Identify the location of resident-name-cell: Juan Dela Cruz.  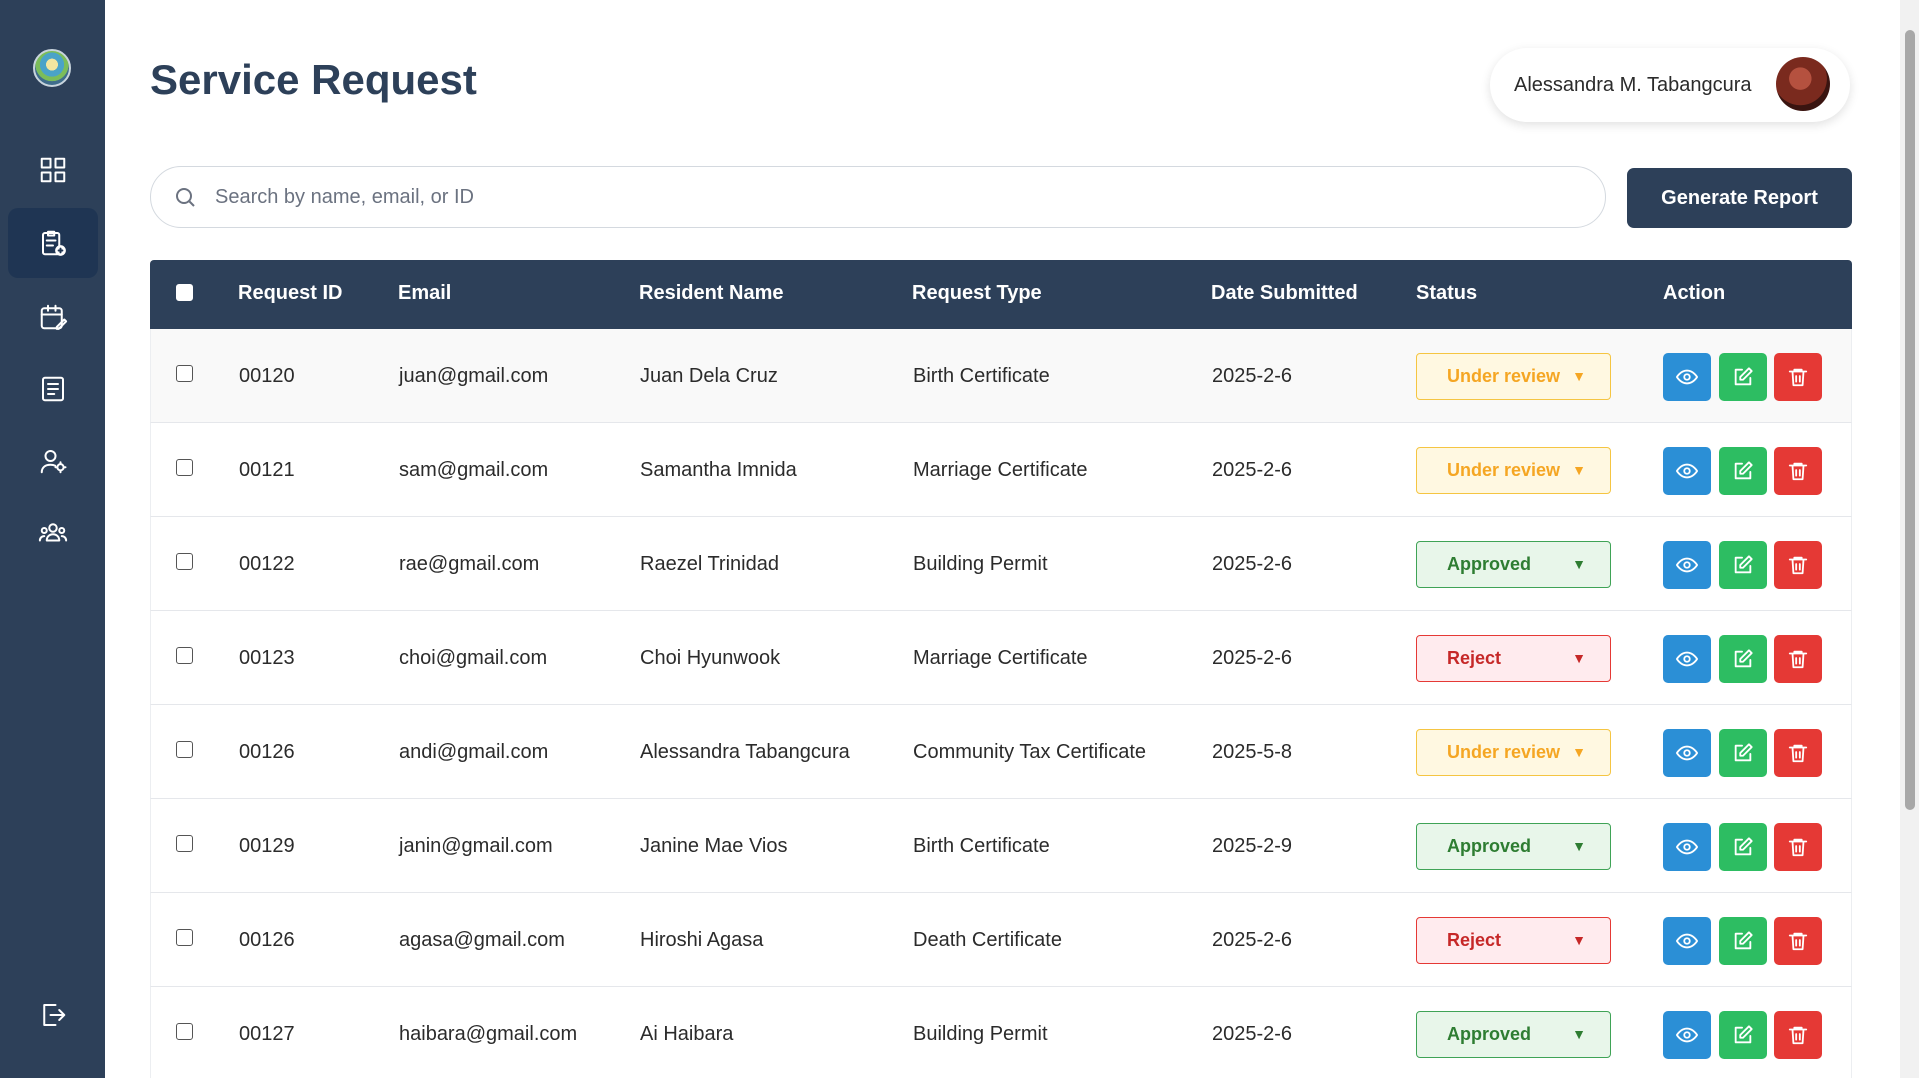
(709, 376).